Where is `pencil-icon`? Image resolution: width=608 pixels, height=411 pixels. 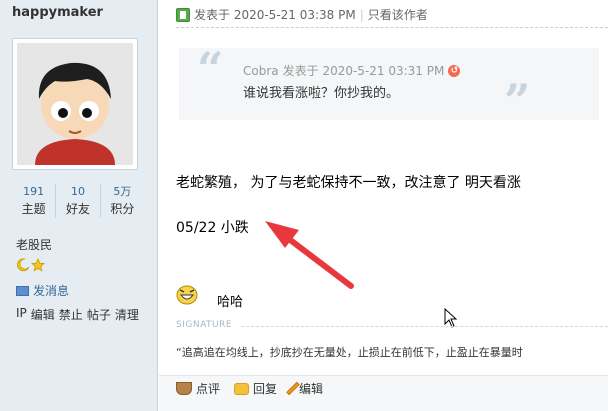
pencil-icon is located at coordinates (293, 388).